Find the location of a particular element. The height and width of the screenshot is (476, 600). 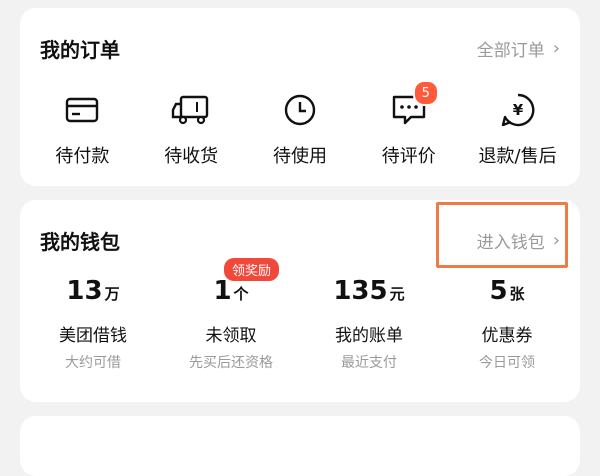

wallet-number: 13 is located at coordinates (84, 291).